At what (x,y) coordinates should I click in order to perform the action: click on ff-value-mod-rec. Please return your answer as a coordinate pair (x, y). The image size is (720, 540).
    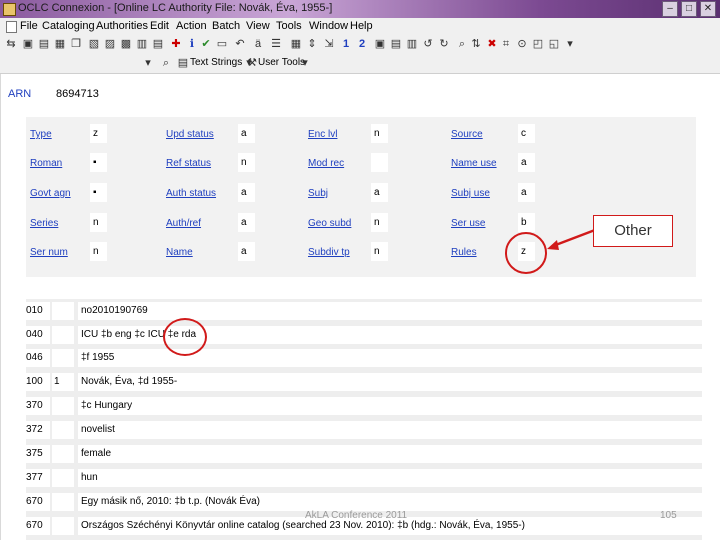
    Looking at the image, I should click on (379, 162).